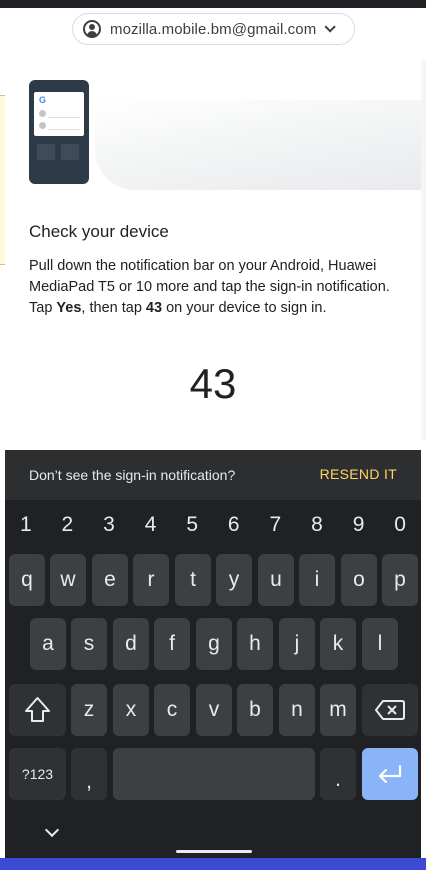 The image size is (426, 870). Describe the element at coordinates (26, 525) in the screenshot. I see `key-1: 1` at that location.